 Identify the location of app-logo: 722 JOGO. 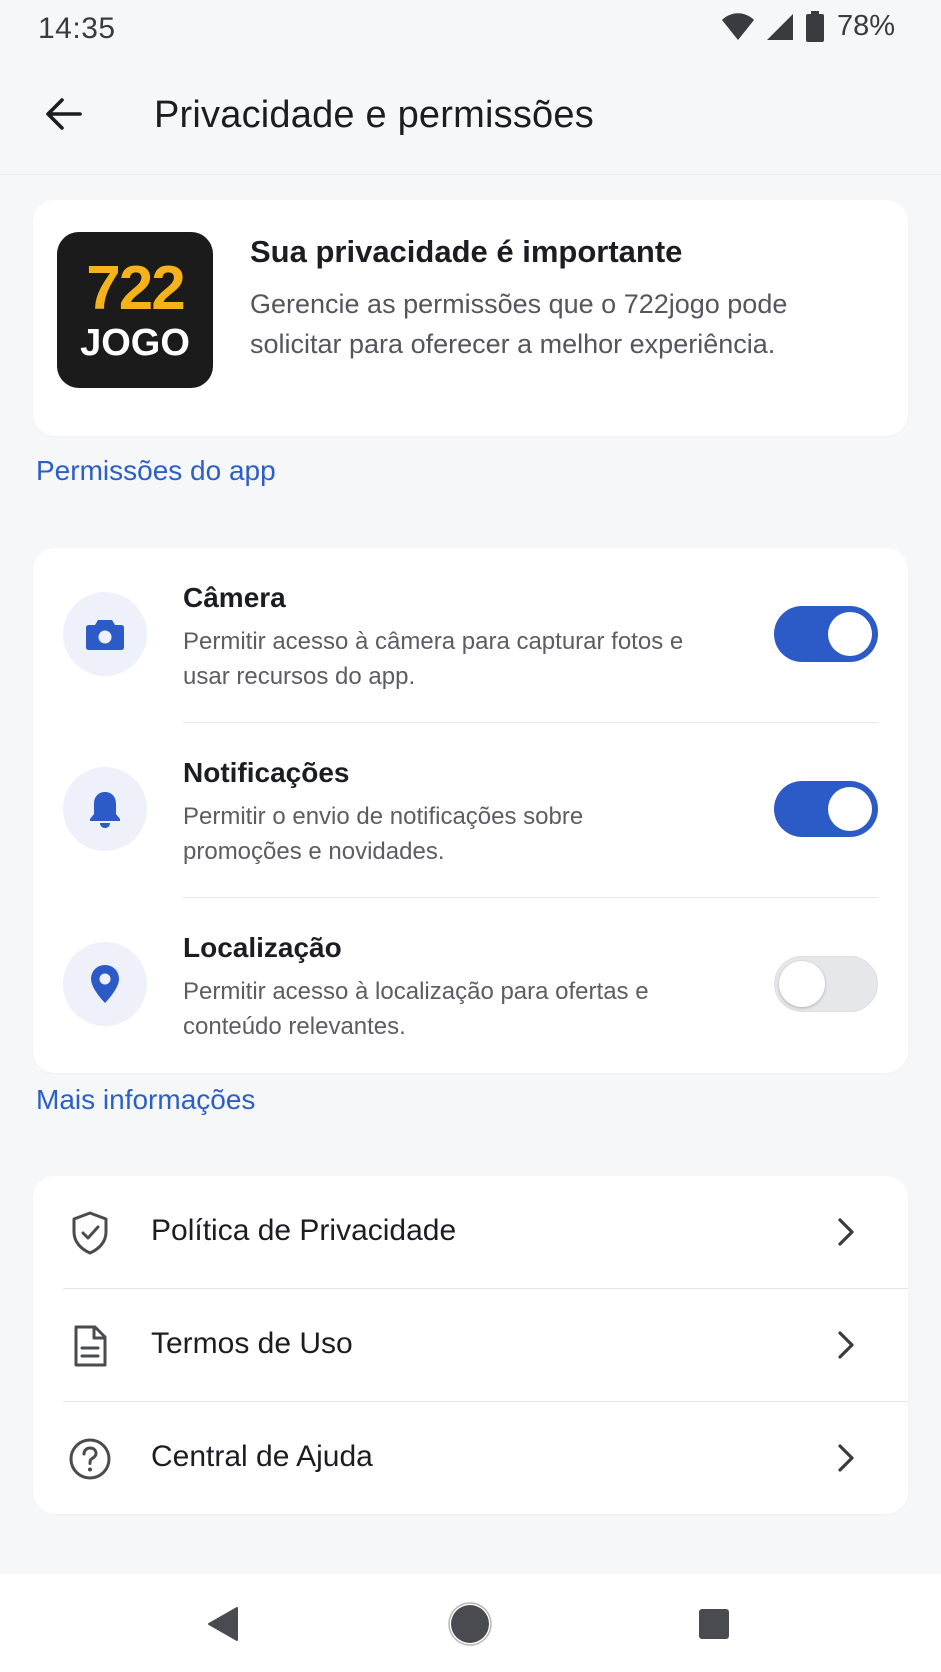
(135, 310).